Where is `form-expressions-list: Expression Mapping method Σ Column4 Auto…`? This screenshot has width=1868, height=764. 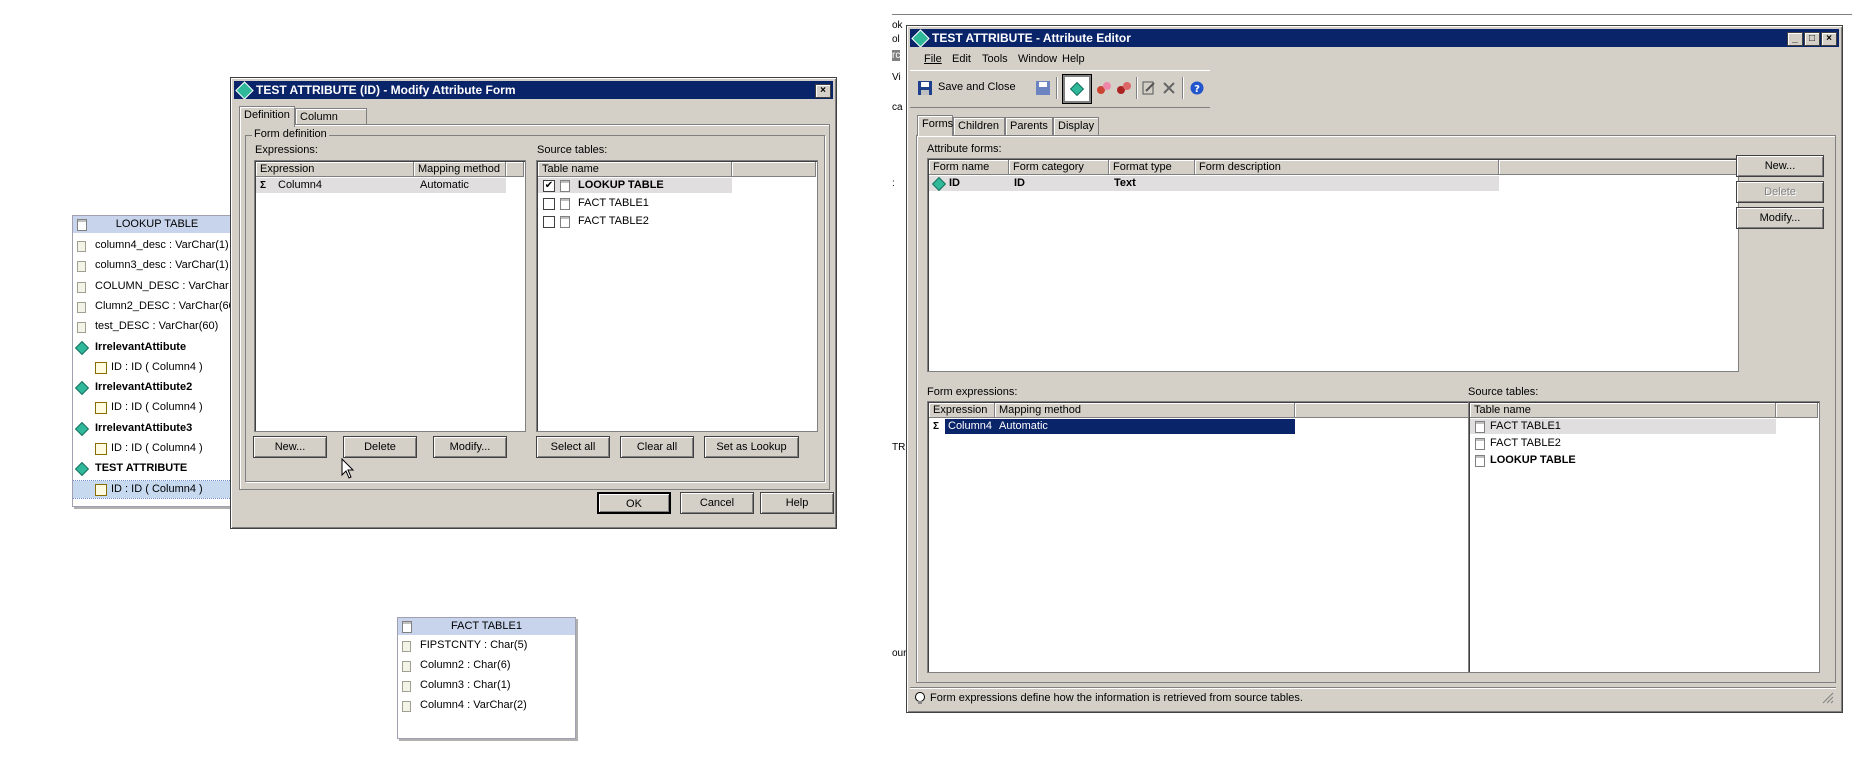 form-expressions-list: Expression Mapping method Σ Column4 Auto… is located at coordinates (1204, 537).